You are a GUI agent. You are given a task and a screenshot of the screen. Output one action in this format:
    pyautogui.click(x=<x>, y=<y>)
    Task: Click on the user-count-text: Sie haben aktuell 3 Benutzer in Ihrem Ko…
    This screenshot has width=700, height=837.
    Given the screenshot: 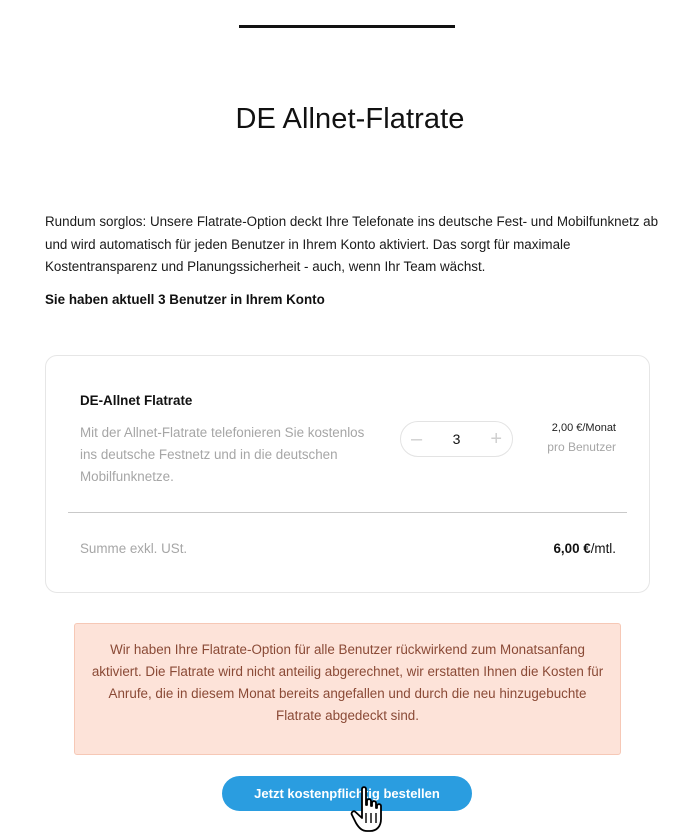 What is the action you would take?
    pyautogui.click(x=185, y=299)
    